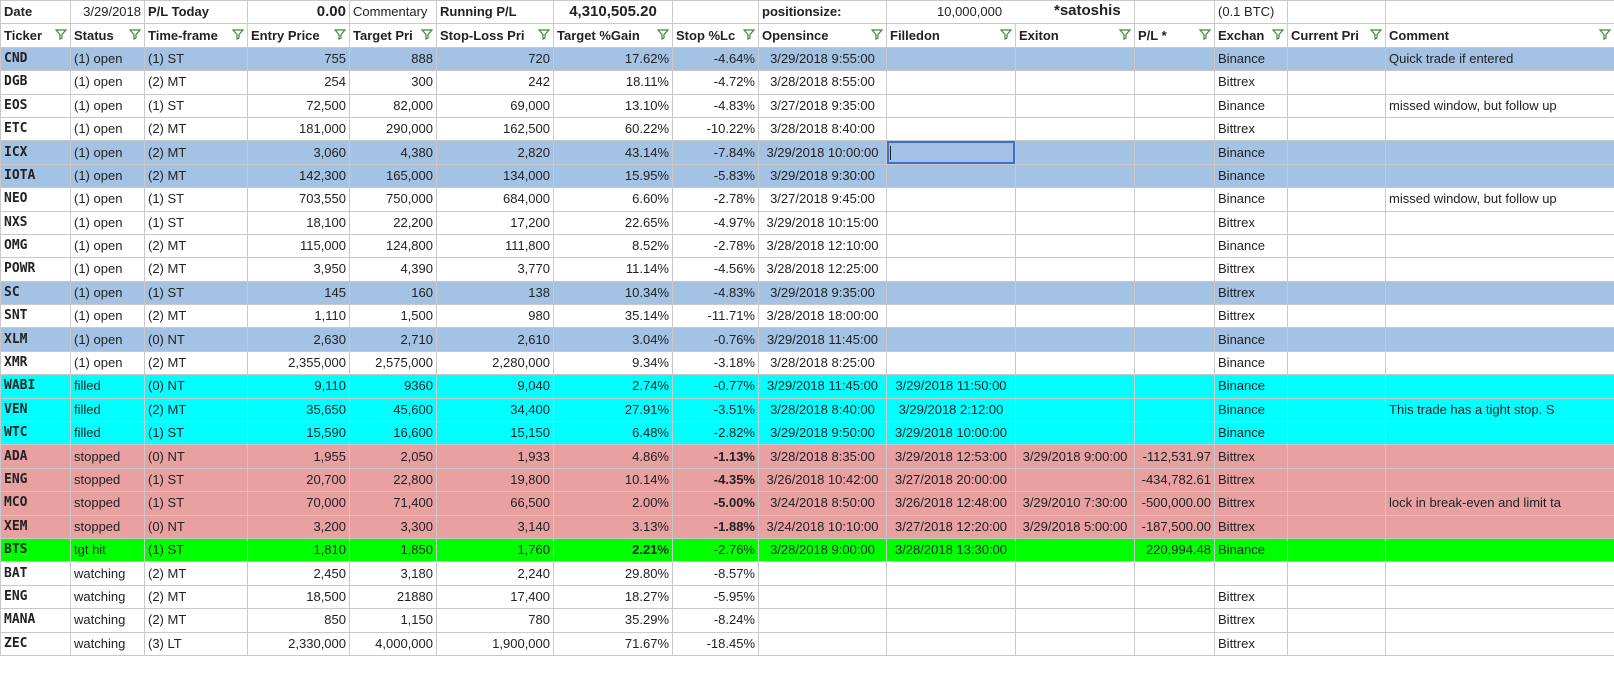 The width and height of the screenshot is (1614, 674). I want to click on ticker-cell: SC, so click(35, 293).